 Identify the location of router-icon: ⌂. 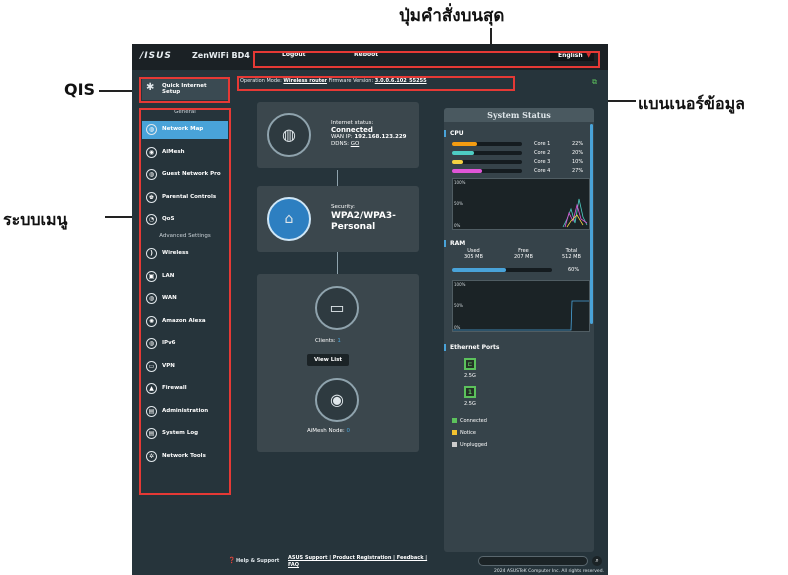
(289, 219).